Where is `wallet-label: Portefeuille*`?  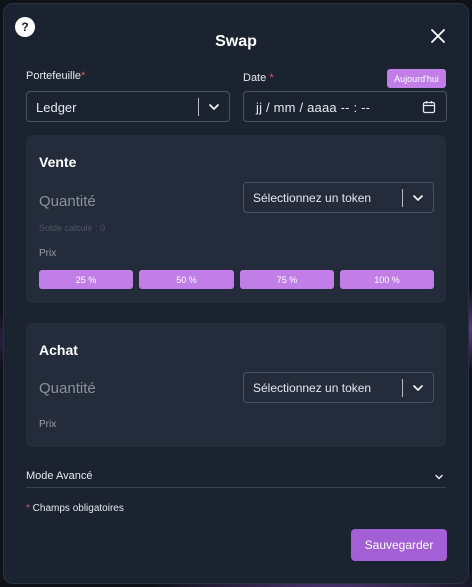
wallet-label: Portefeuille* is located at coordinates (56, 76).